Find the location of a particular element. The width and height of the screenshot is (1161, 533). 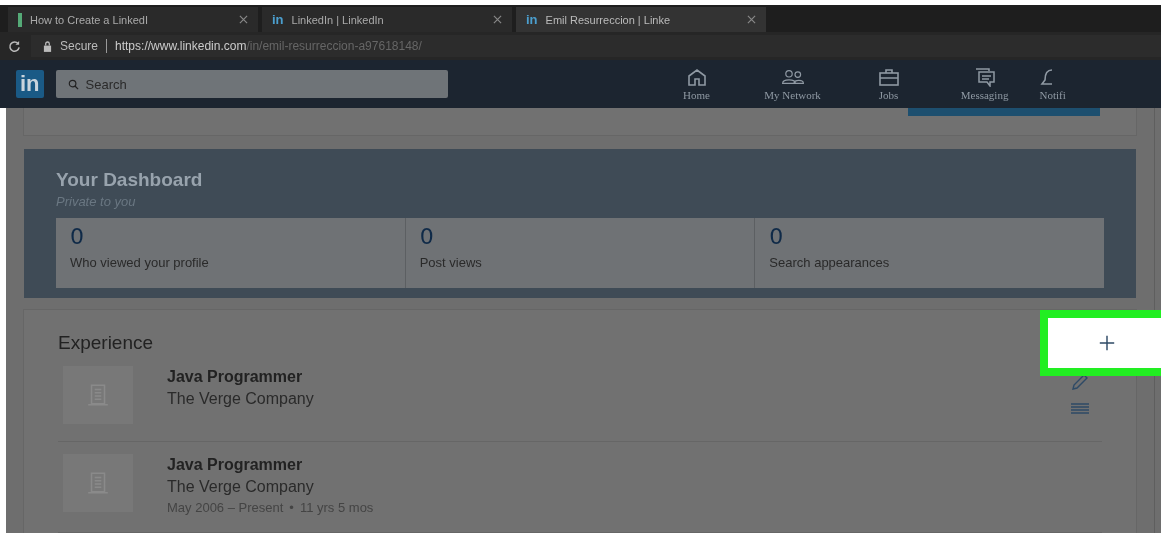

nav-item: Home is located at coordinates (696, 84).